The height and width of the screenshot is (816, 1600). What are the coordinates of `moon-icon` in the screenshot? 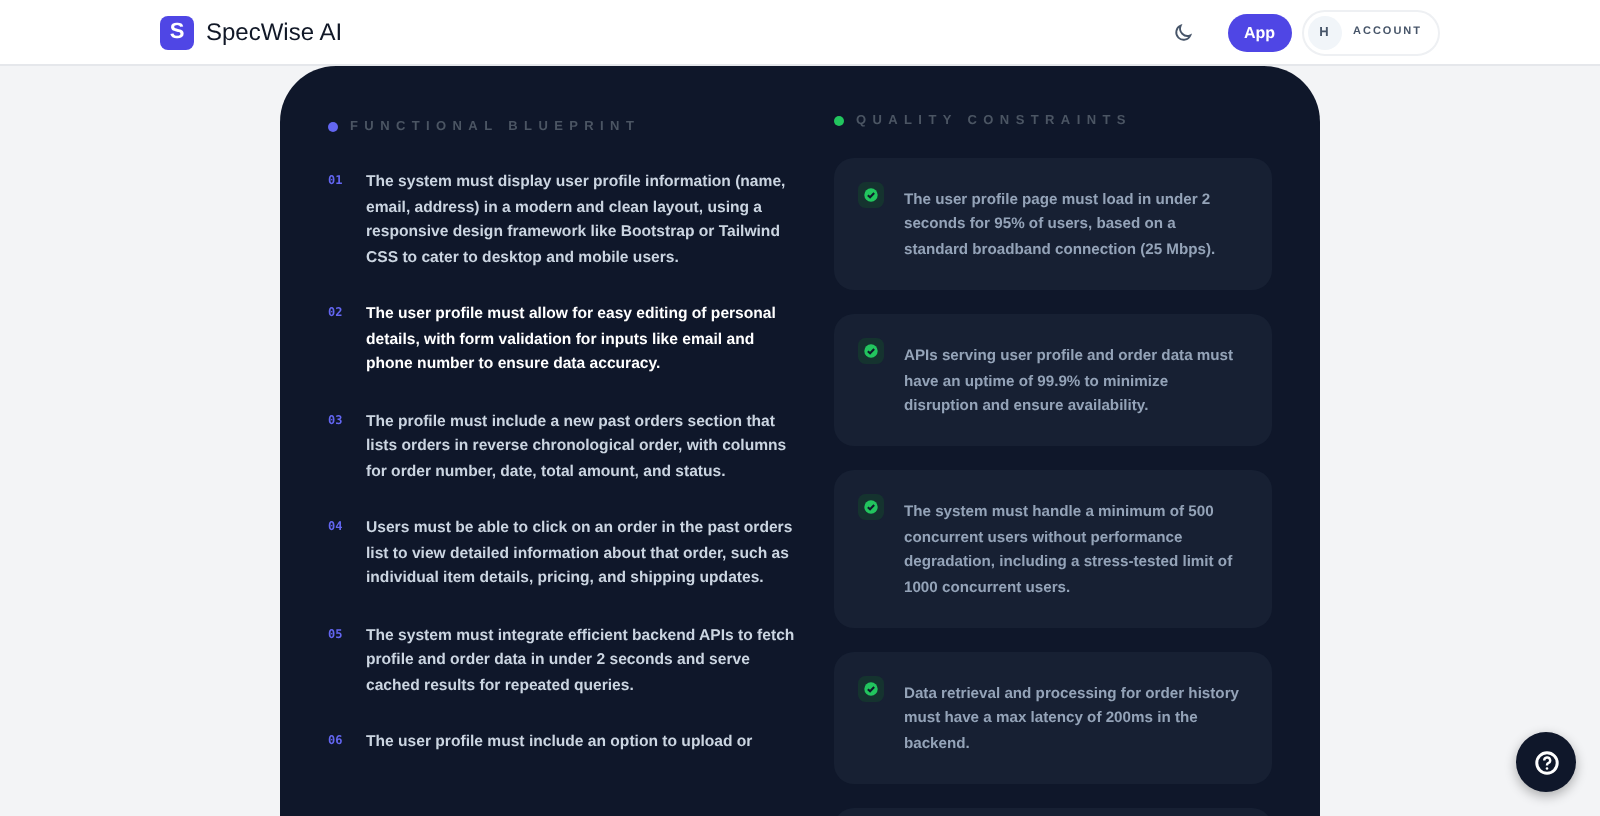 It's located at (1182, 32).